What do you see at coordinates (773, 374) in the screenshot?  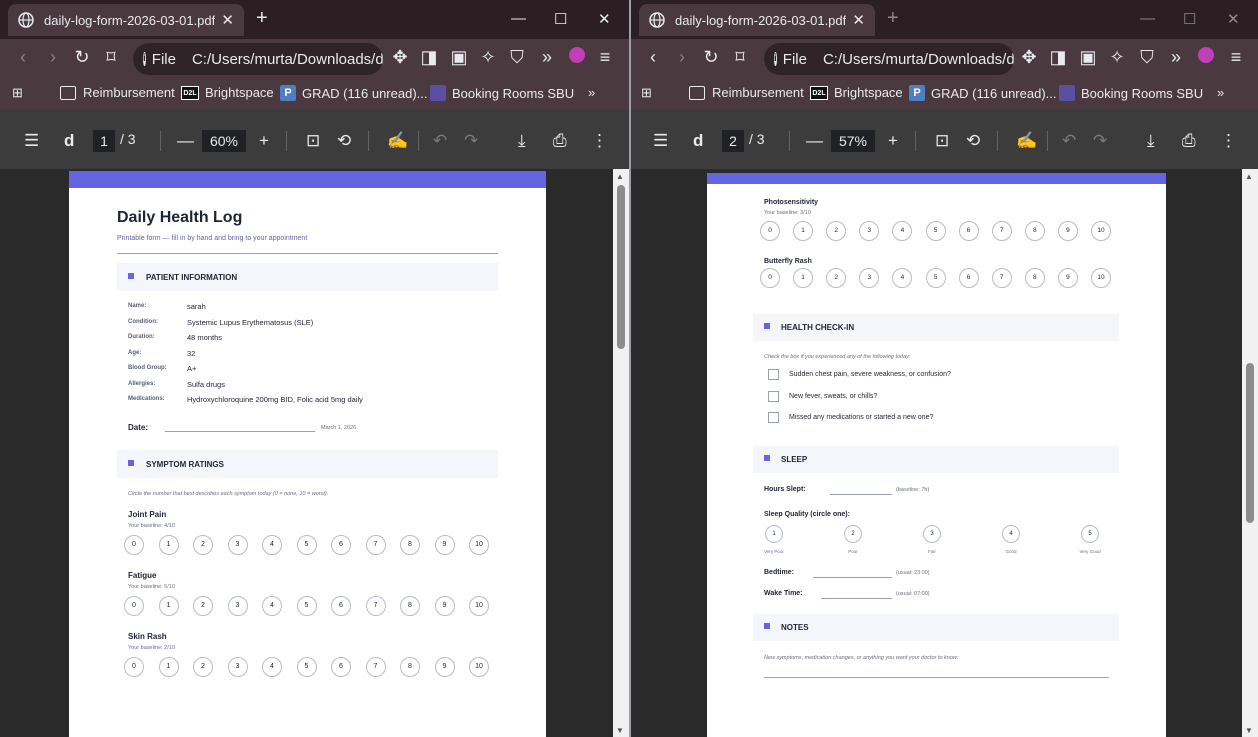 I see `checkin-checkbox` at bounding box center [773, 374].